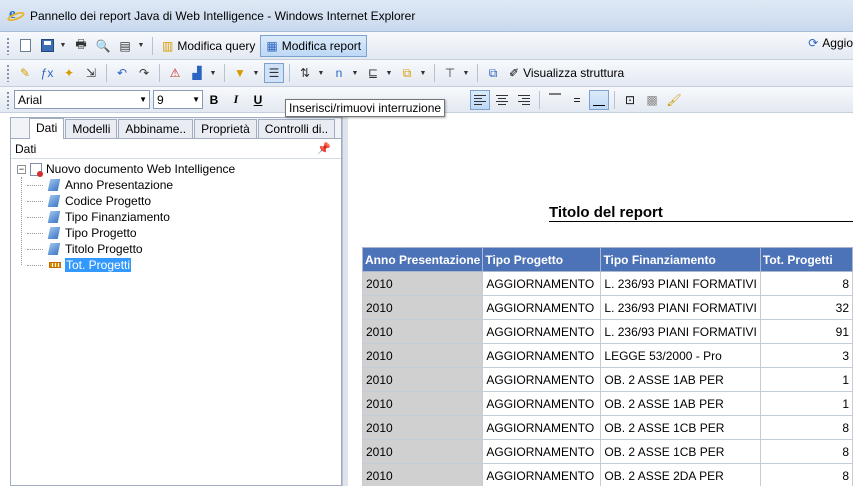 The height and width of the screenshot is (486, 853). I want to click on column-header: Tot. Progetti, so click(806, 259).